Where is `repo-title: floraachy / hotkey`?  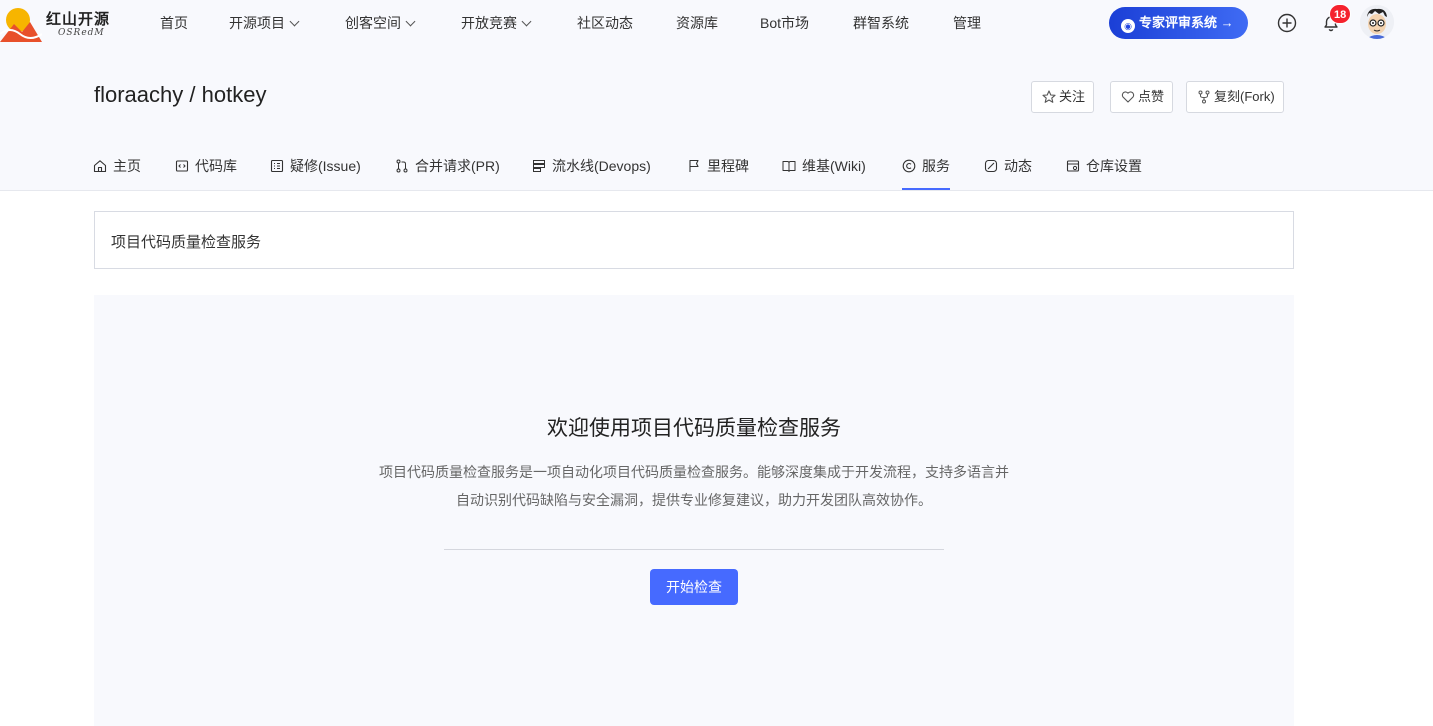 repo-title: floraachy / hotkey is located at coordinates (180, 95).